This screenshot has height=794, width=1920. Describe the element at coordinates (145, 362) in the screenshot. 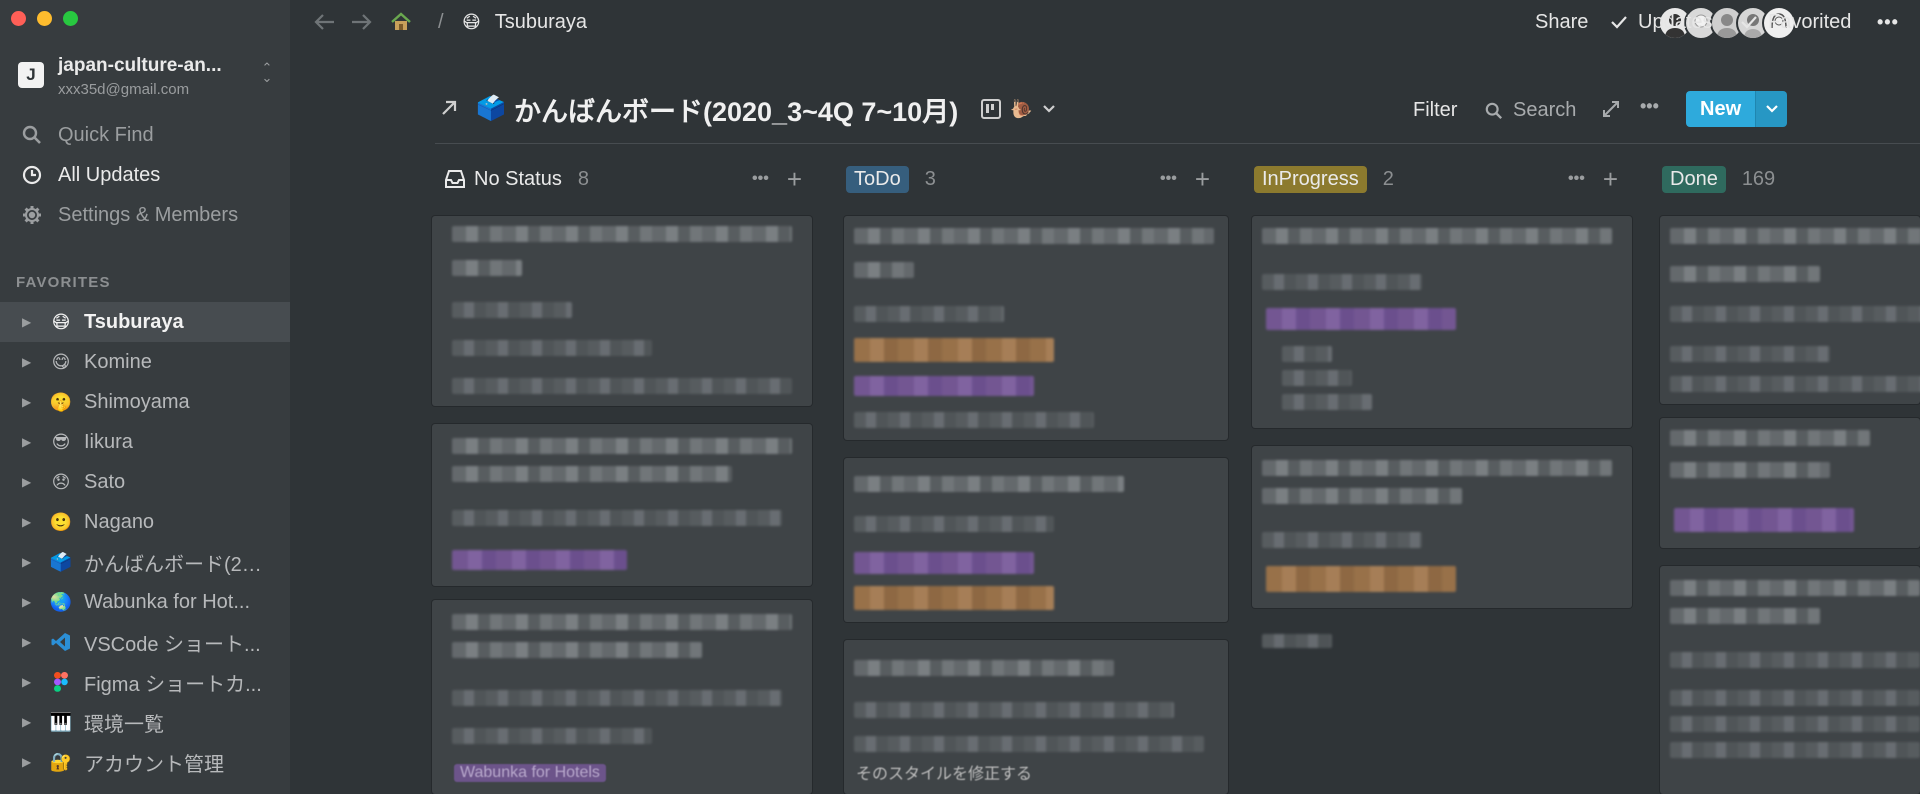

I see `favorite-item-komine: ▶ 😋 Komine` at that location.